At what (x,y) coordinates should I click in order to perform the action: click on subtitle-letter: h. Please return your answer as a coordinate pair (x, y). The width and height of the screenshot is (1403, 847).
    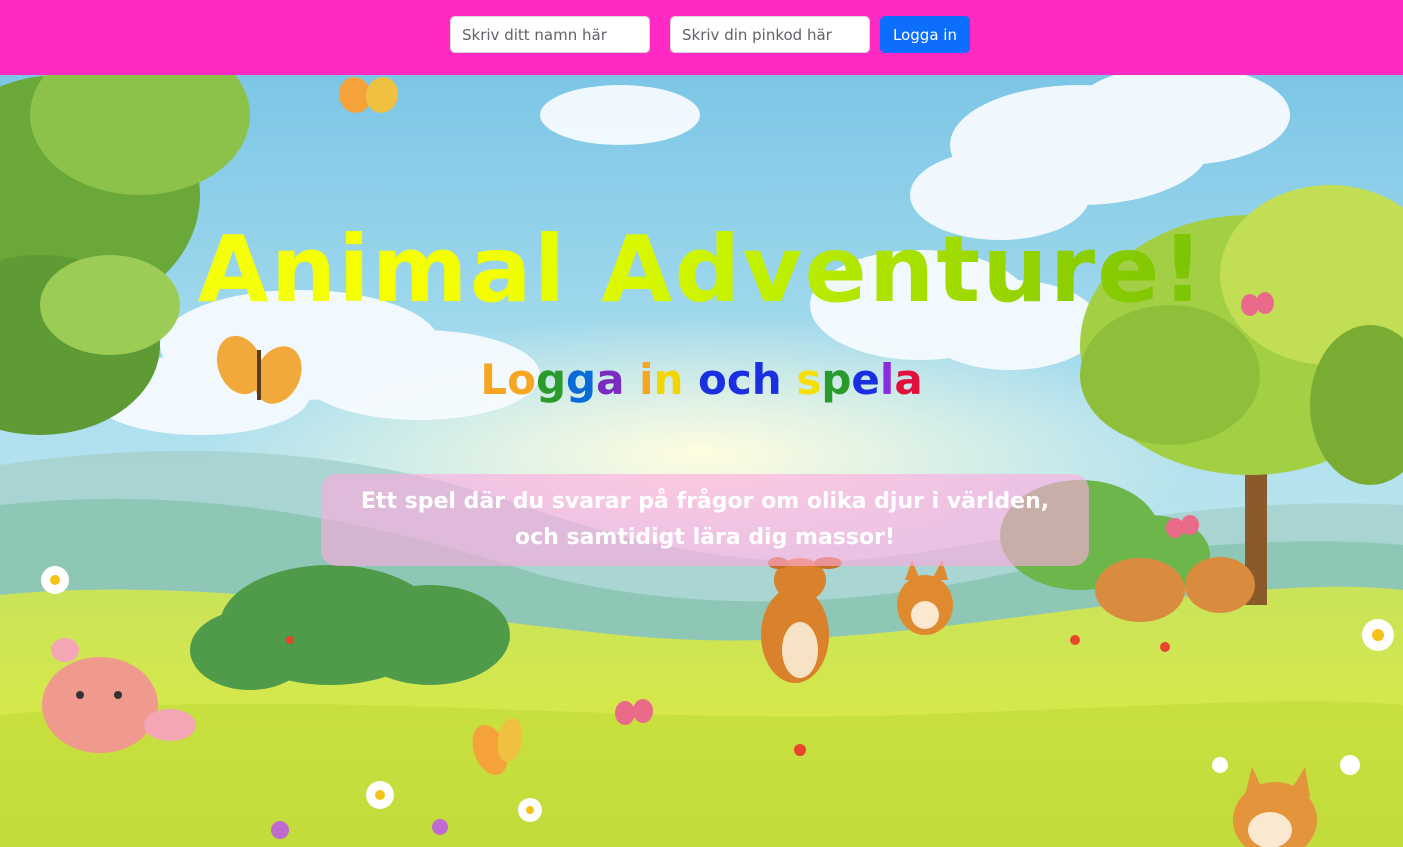
    Looking at the image, I should click on (766, 379).